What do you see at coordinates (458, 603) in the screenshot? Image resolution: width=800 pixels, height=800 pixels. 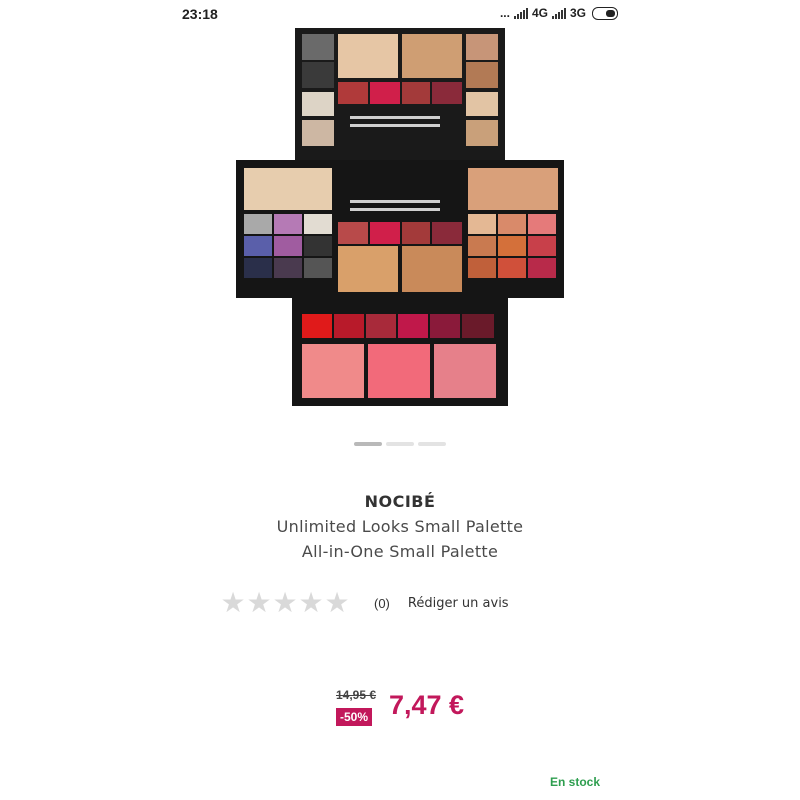 I see `write-review-link: Rédiger un avis` at bounding box center [458, 603].